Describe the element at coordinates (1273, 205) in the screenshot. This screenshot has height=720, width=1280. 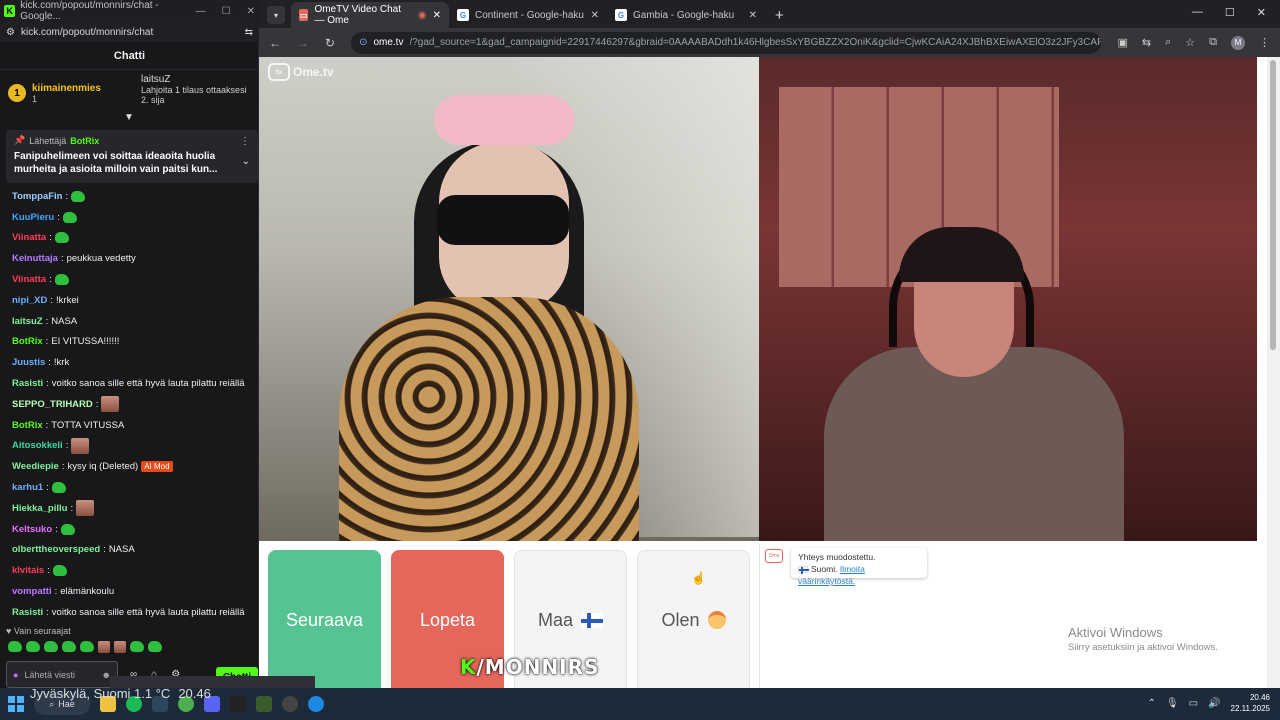
I see `scrollbar-thumb` at that location.